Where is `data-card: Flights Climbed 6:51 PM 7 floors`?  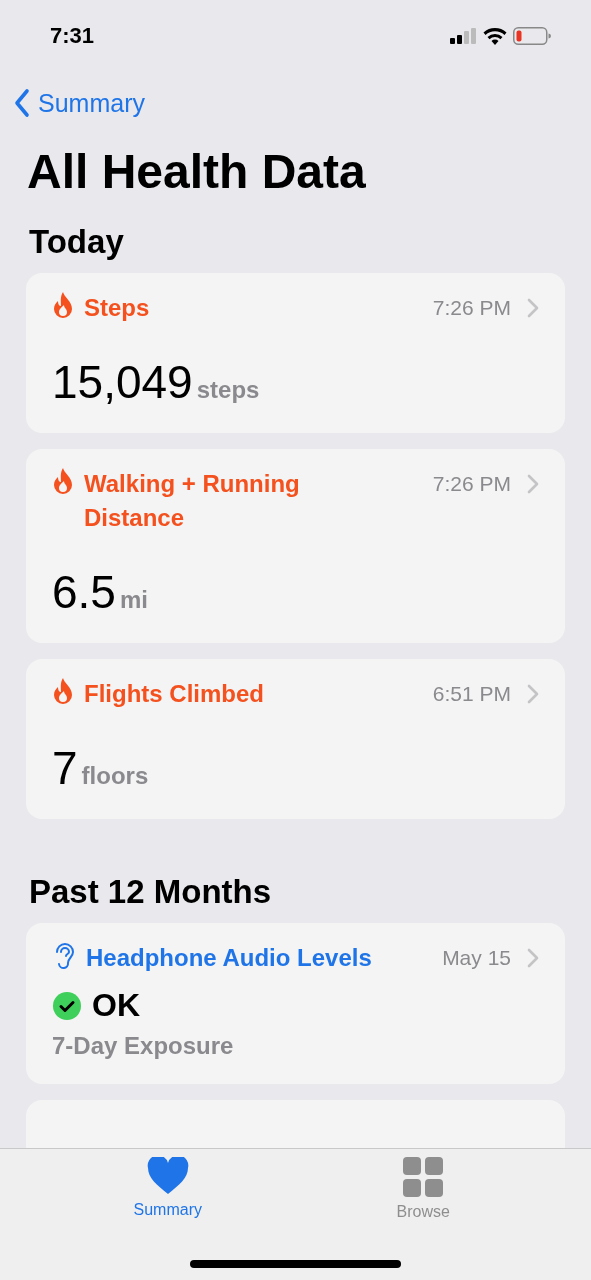 data-card: Flights Climbed 6:51 PM 7 floors is located at coordinates (295, 739).